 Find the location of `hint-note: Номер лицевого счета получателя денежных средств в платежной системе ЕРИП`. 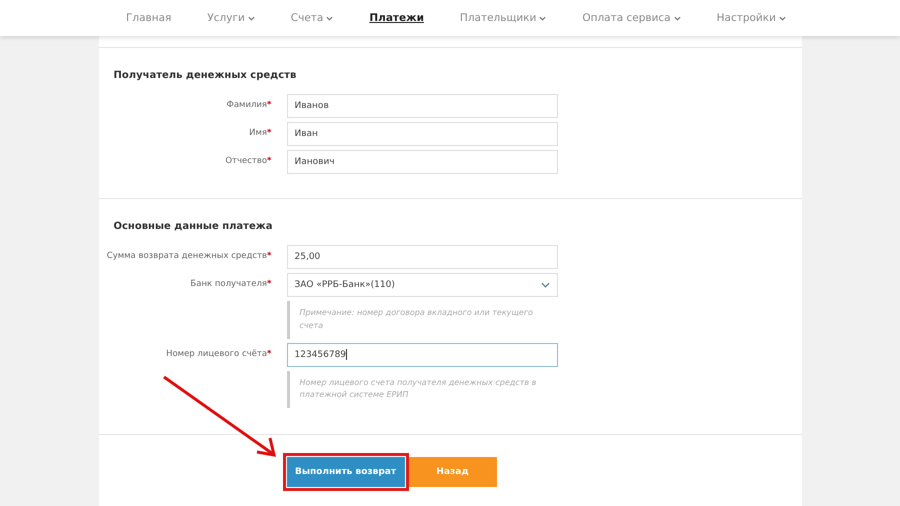

hint-note: Номер лицевого счета получателя денежных средств в платежной системе ЕРИП is located at coordinates (418, 389).